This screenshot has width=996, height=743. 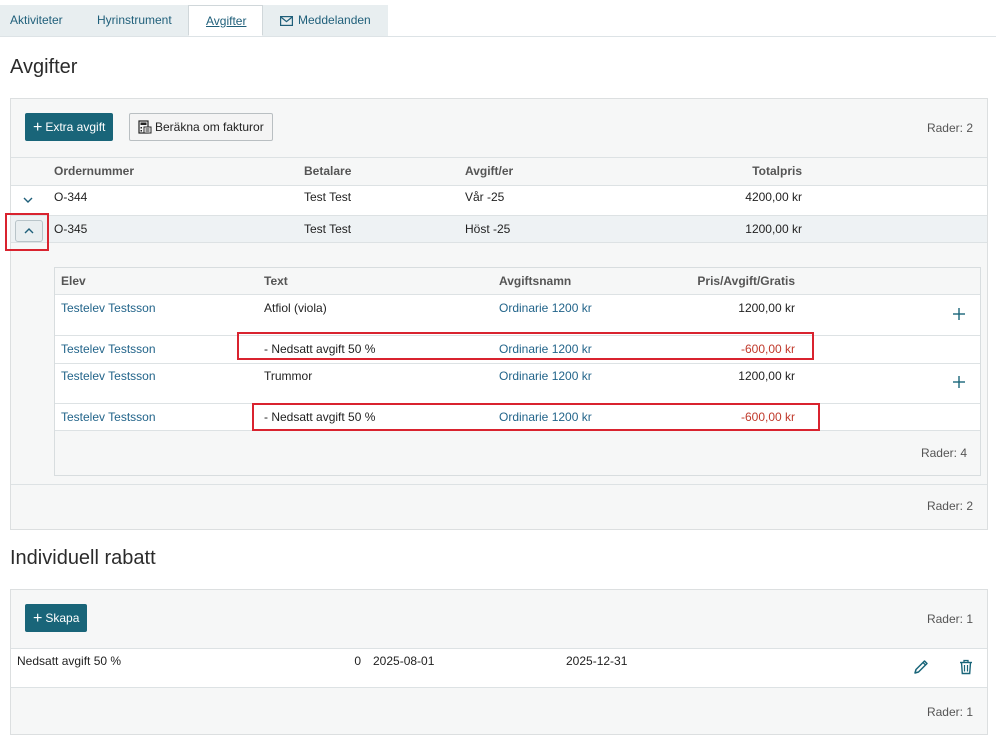 I want to click on create-label: Skapa, so click(x=62, y=618).